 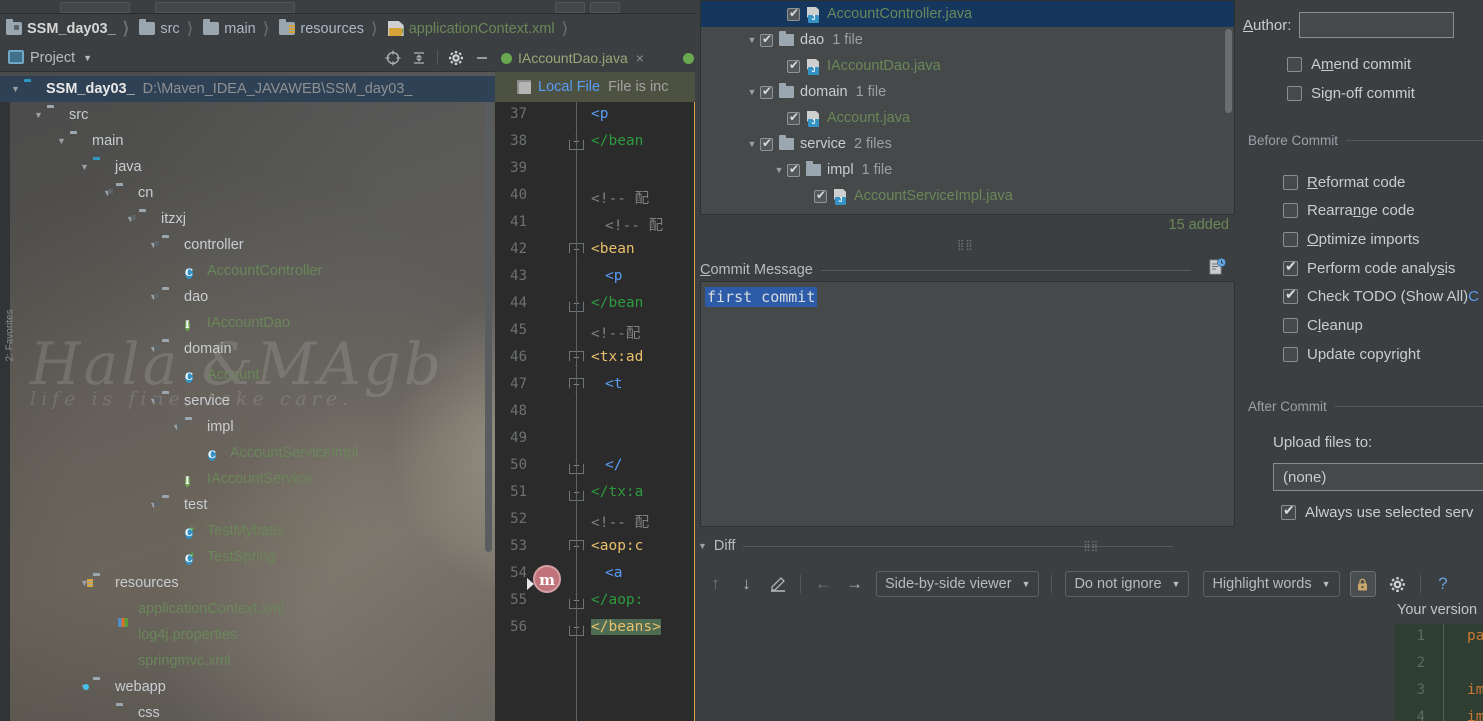 I want to click on editor-line: 42−<bean, so click(x=597, y=250).